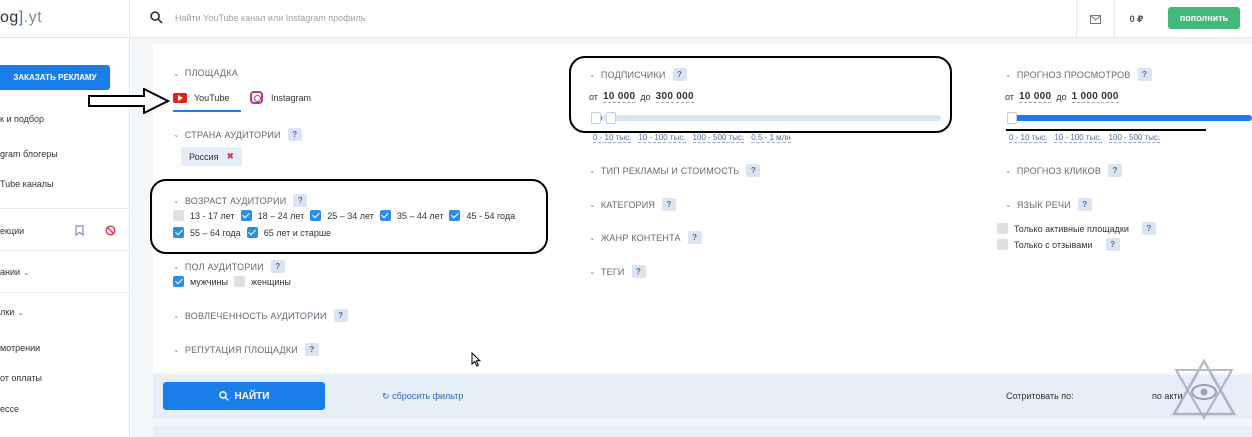 The height and width of the screenshot is (437, 1252). I want to click on views-range: от 10 000 до 1 000 000, so click(1064, 97).